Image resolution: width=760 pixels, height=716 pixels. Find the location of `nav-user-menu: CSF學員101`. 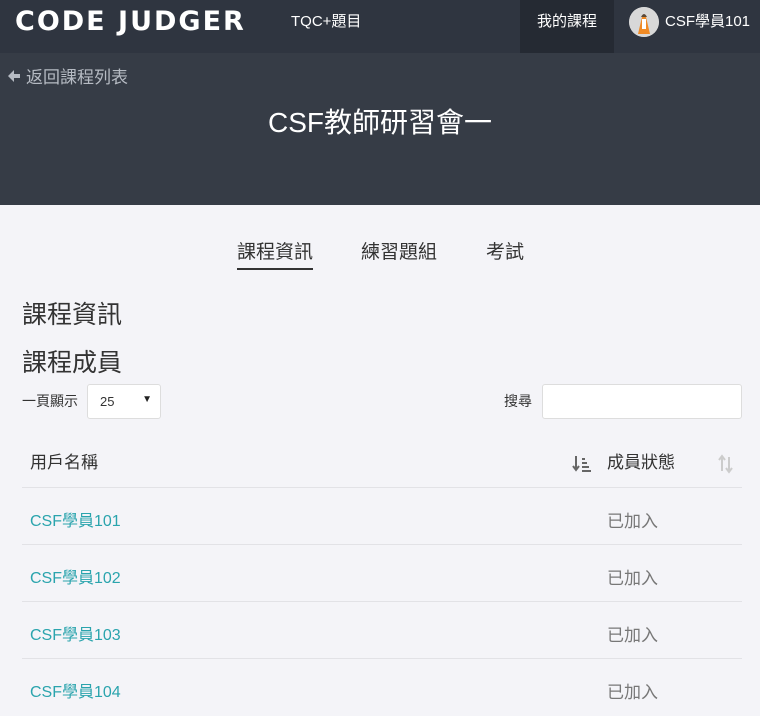

nav-user-menu: CSF學員101 is located at coordinates (689, 22).